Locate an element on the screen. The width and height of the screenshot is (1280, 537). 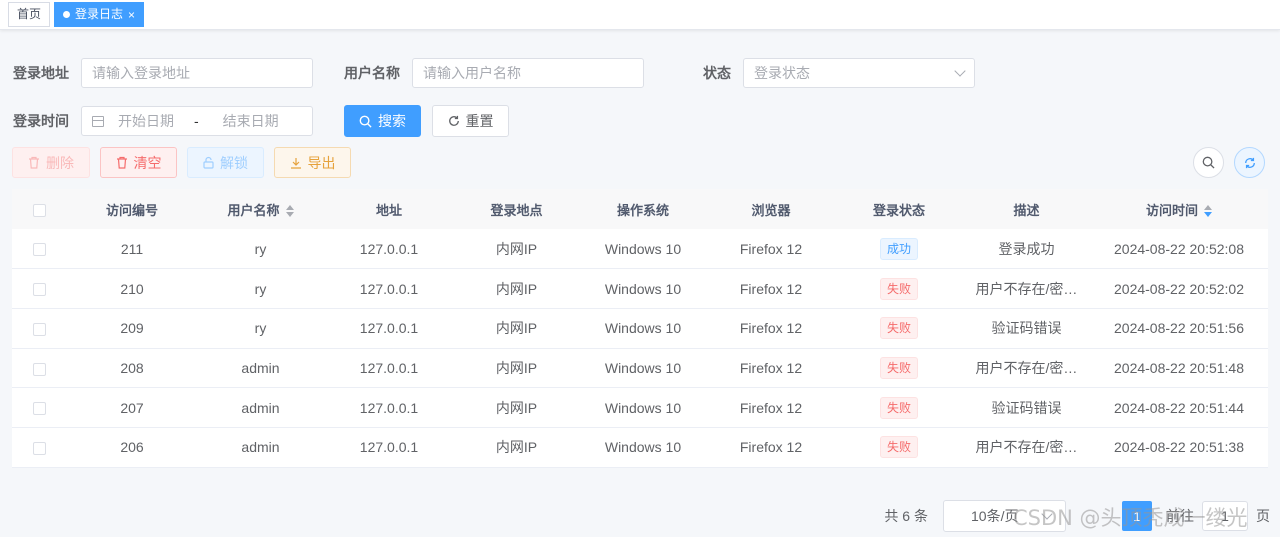
unlock-button: 解锁 is located at coordinates (225, 162).